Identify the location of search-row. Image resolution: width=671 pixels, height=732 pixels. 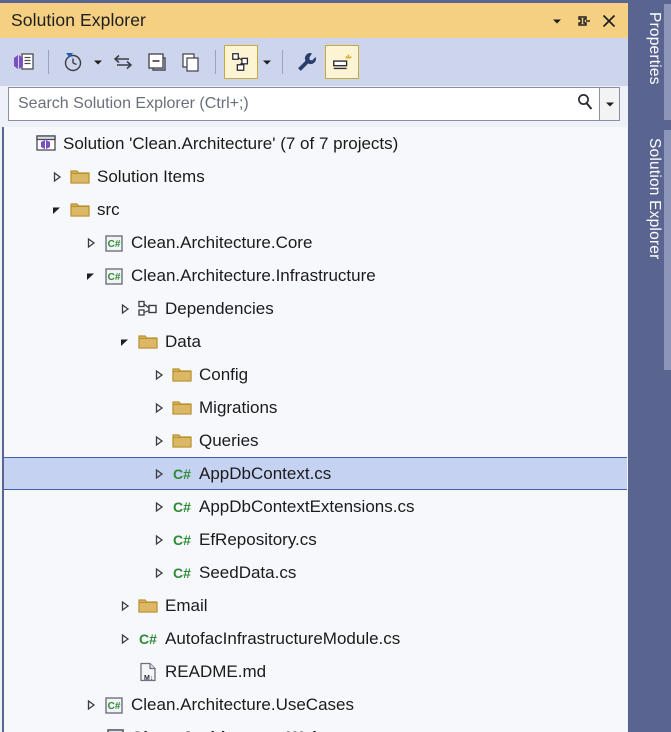
(314, 104).